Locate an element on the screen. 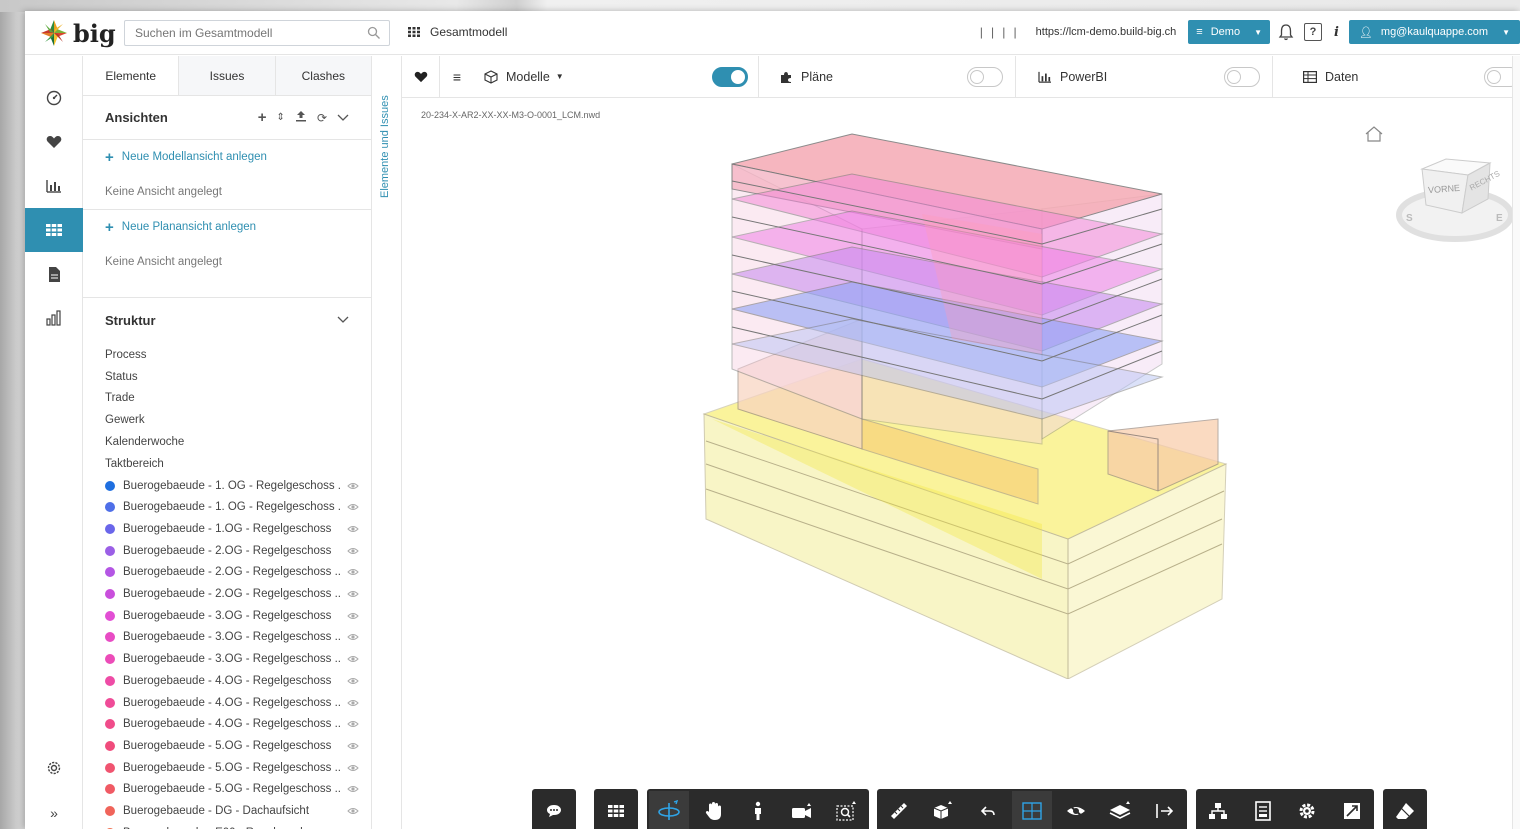 The height and width of the screenshot is (829, 1520). structure-item: Process is located at coordinates (227, 355).